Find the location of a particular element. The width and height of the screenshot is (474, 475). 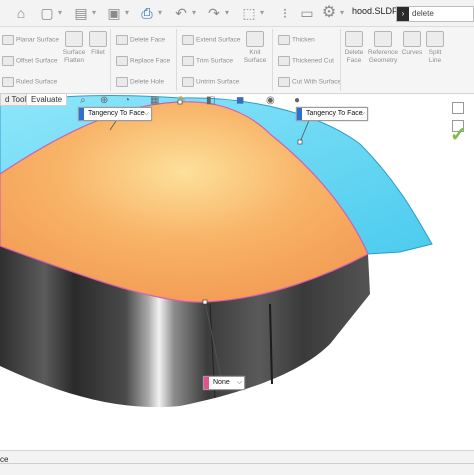

redo-icon: ↷ is located at coordinates (214, 13).